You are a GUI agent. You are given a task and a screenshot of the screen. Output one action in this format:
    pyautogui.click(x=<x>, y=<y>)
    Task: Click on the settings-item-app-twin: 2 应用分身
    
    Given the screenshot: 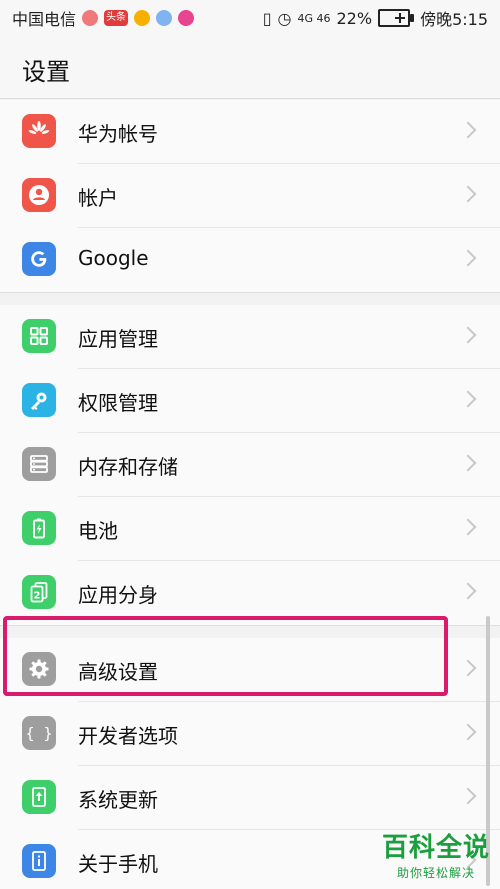 What is the action you would take?
    pyautogui.click(x=250, y=593)
    